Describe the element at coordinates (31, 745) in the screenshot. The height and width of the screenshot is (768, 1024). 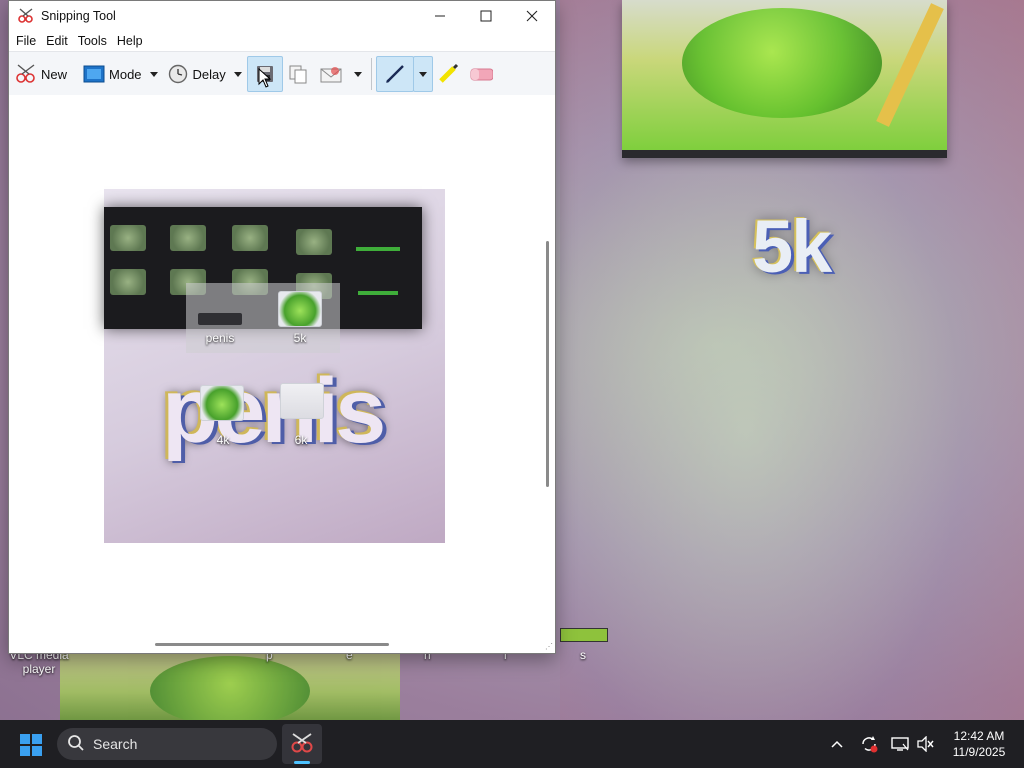
I see `start-button` at that location.